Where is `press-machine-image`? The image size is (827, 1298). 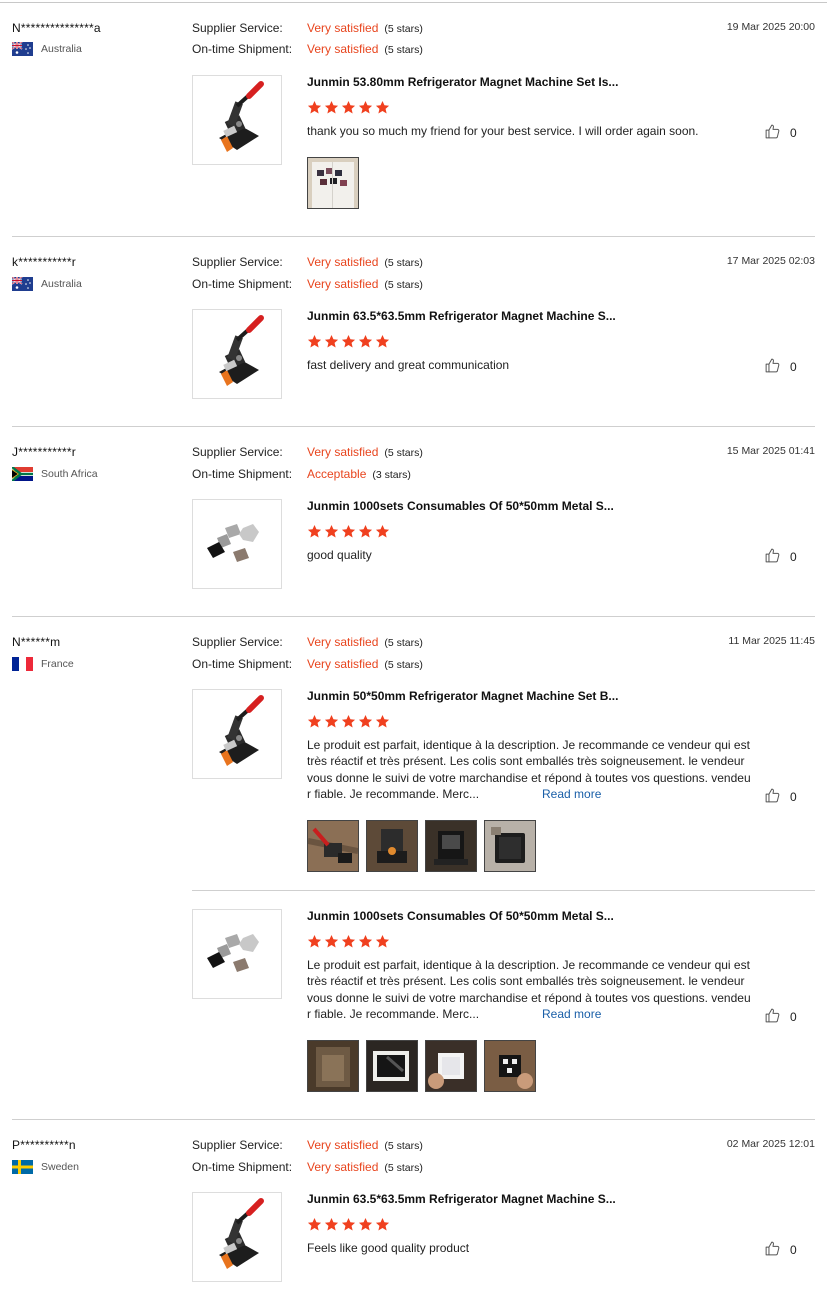
press-machine-image is located at coordinates (237, 1237).